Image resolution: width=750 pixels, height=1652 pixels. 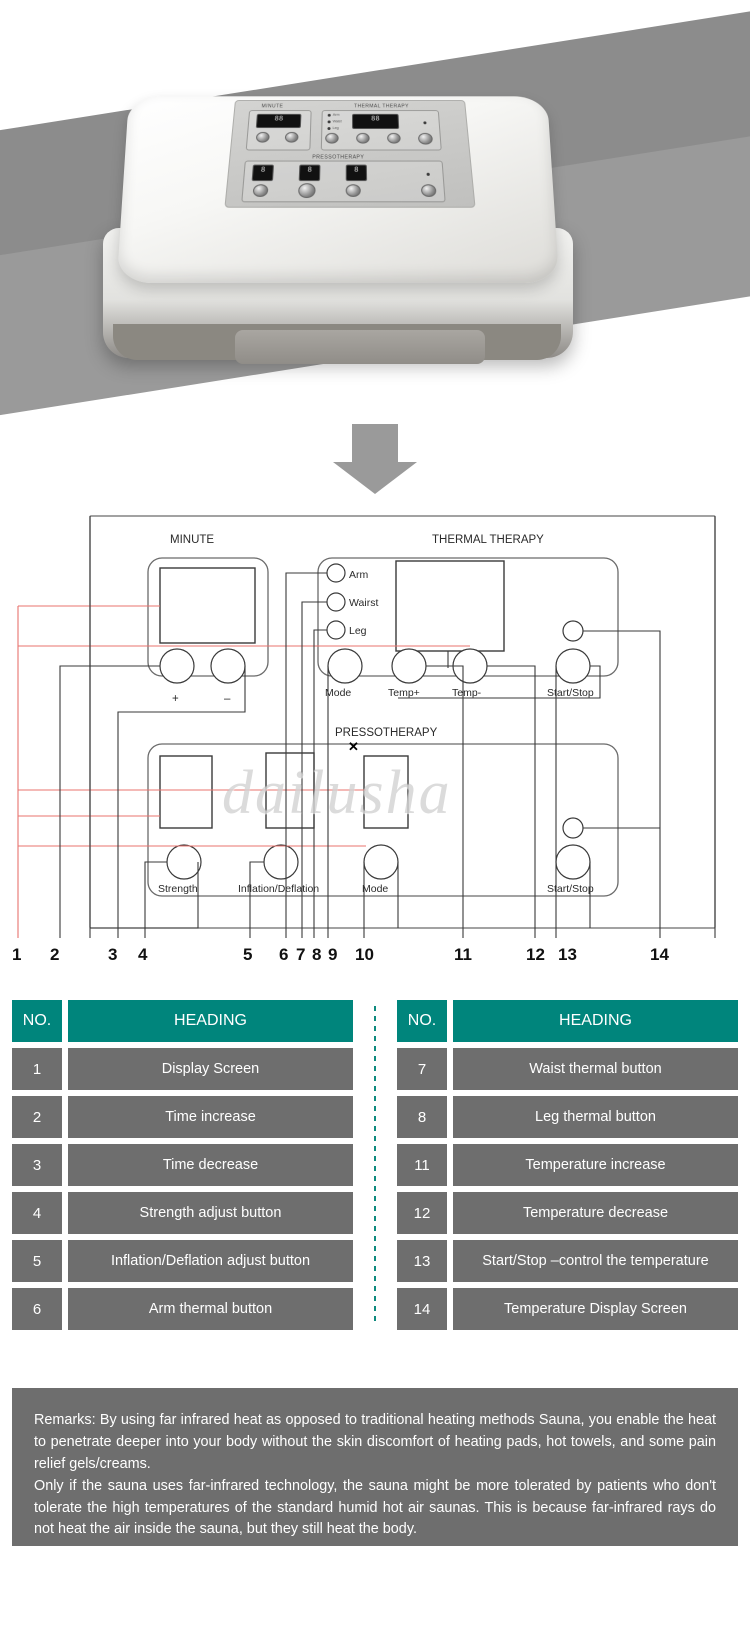 I want to click on row-no: 5, so click(x=37, y=1261).